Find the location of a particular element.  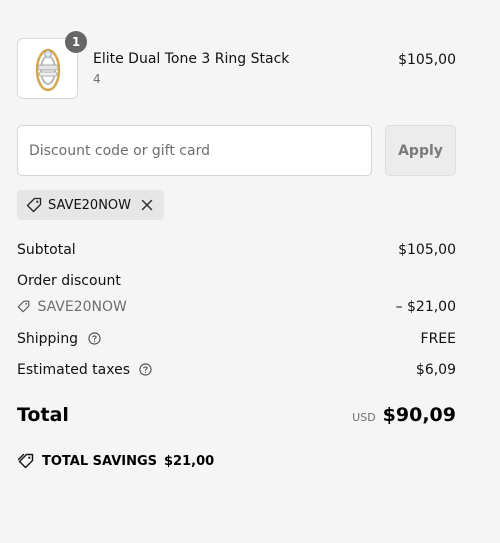

shipping-row: Shipping FREE is located at coordinates (236, 340).